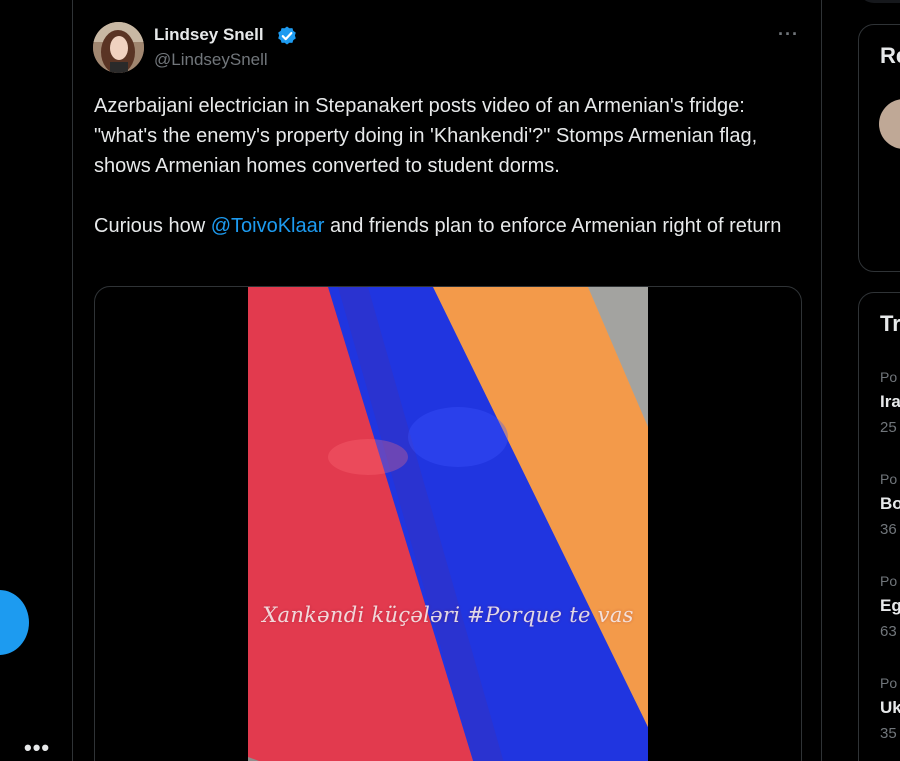  Describe the element at coordinates (888, 631) in the screenshot. I see `trend-count: 63` at that location.